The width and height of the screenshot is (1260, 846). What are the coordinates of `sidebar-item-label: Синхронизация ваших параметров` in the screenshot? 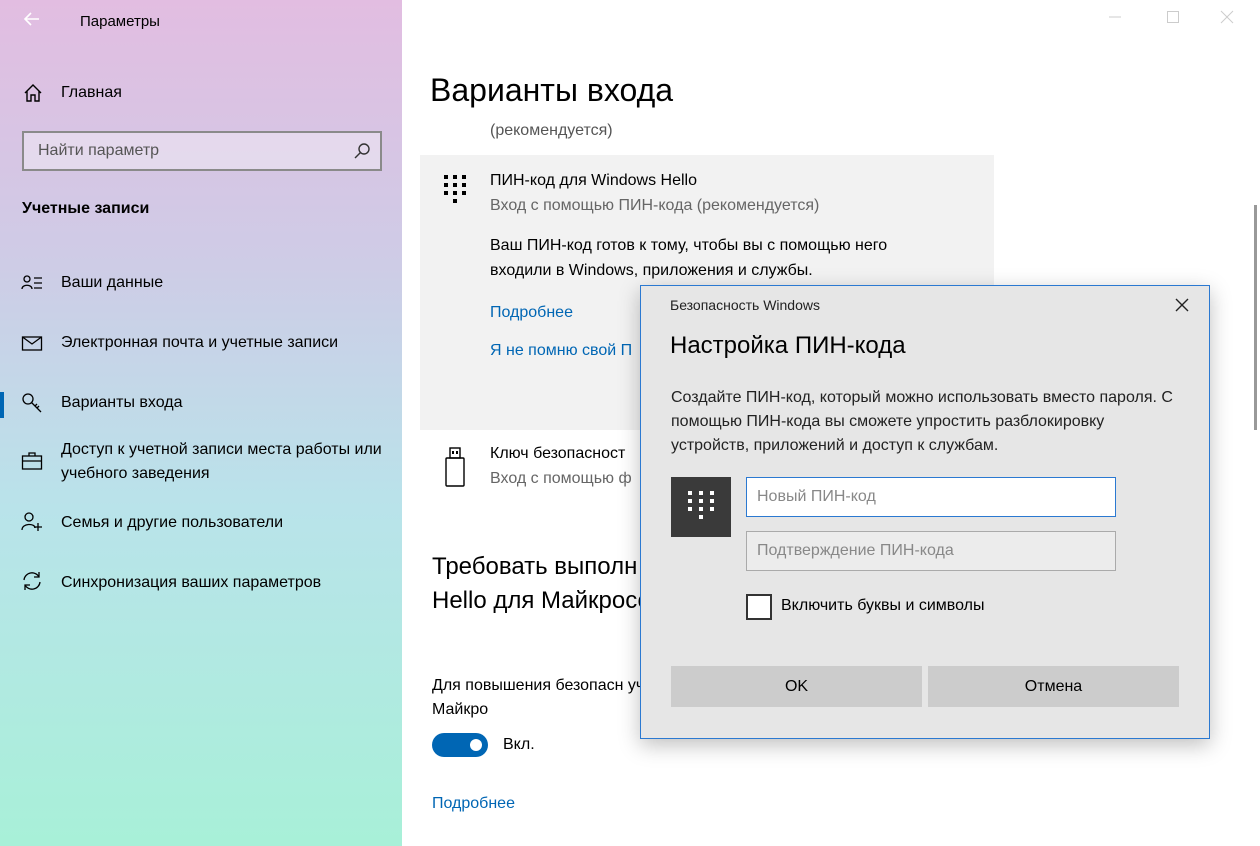 It's located at (191, 582).